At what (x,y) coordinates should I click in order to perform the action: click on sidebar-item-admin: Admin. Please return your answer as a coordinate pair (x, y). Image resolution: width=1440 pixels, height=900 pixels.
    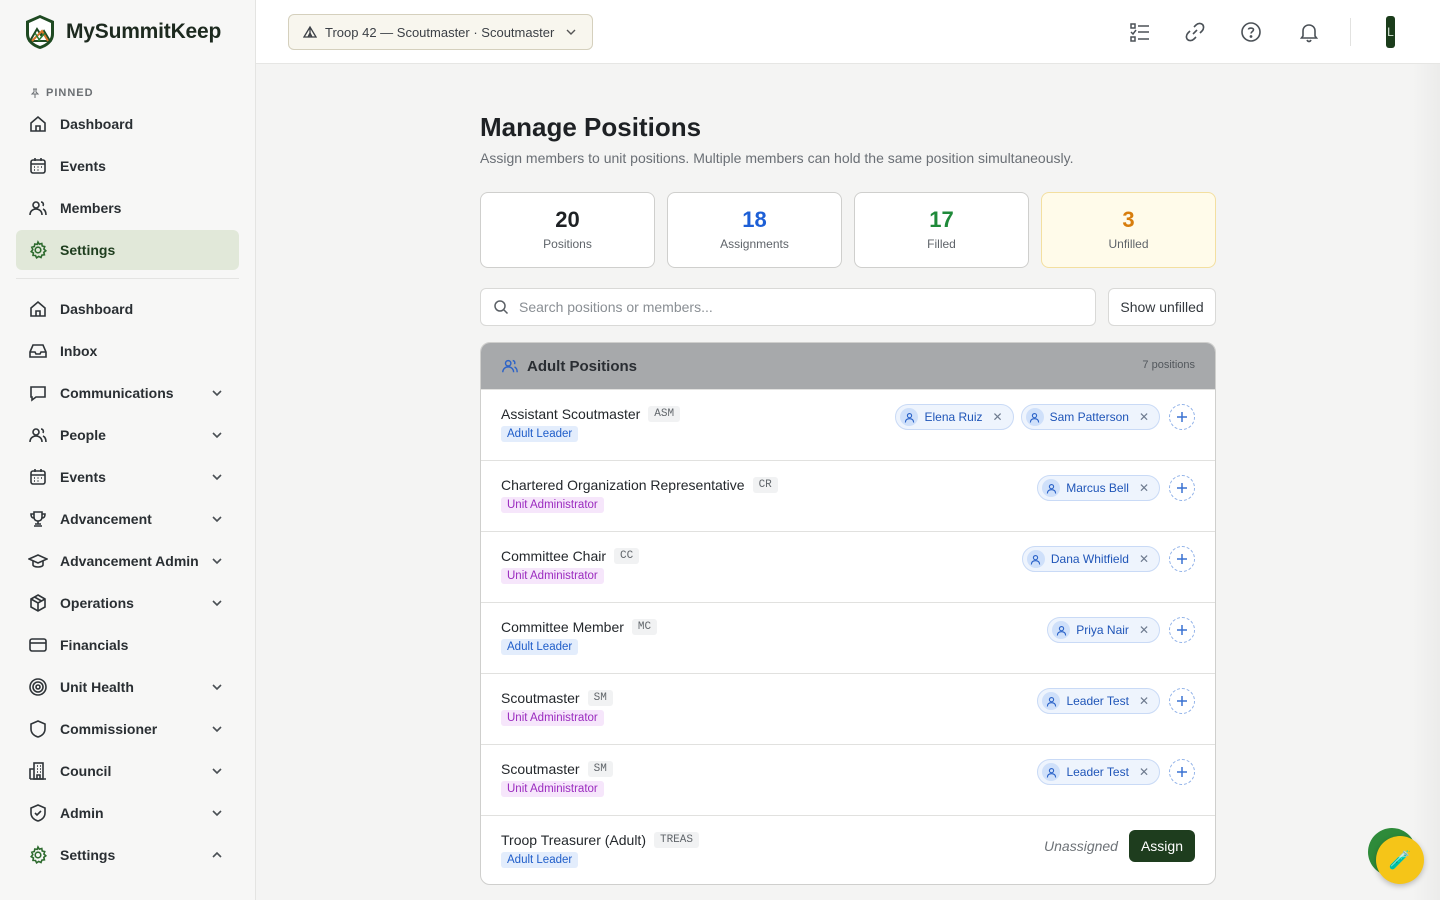
    Looking at the image, I should click on (127, 813).